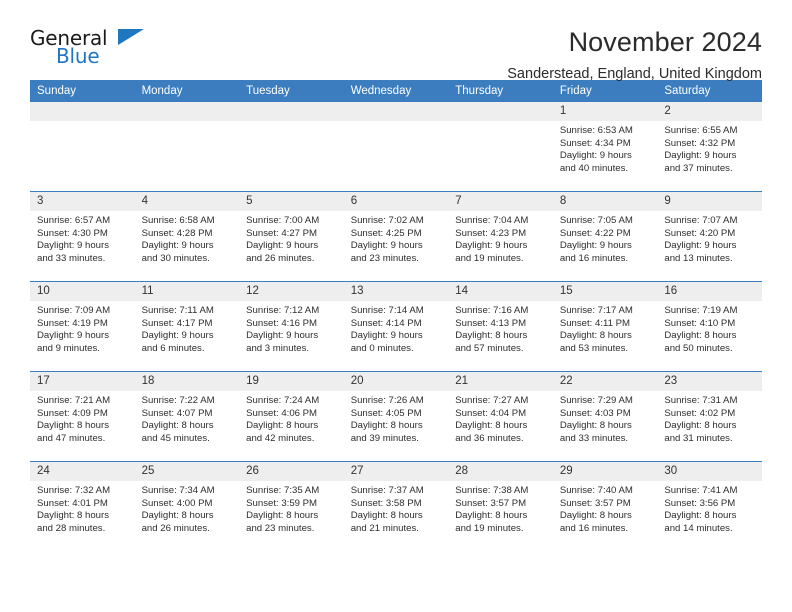 The image size is (792, 612). I want to click on sunrise-text: Sunrise: 6:53 AM, so click(596, 130).